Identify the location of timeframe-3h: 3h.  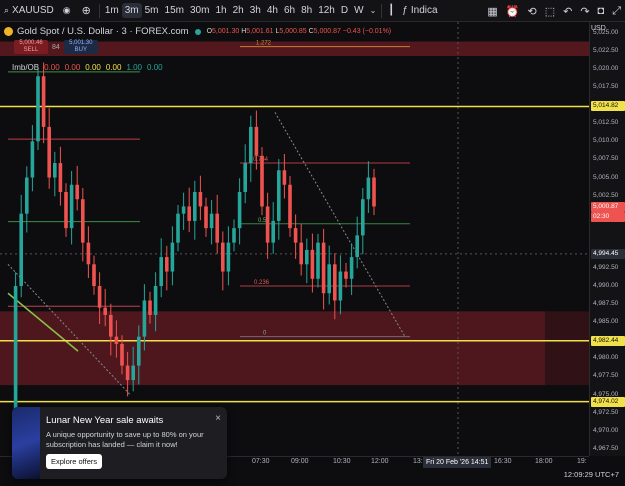
(255, 10).